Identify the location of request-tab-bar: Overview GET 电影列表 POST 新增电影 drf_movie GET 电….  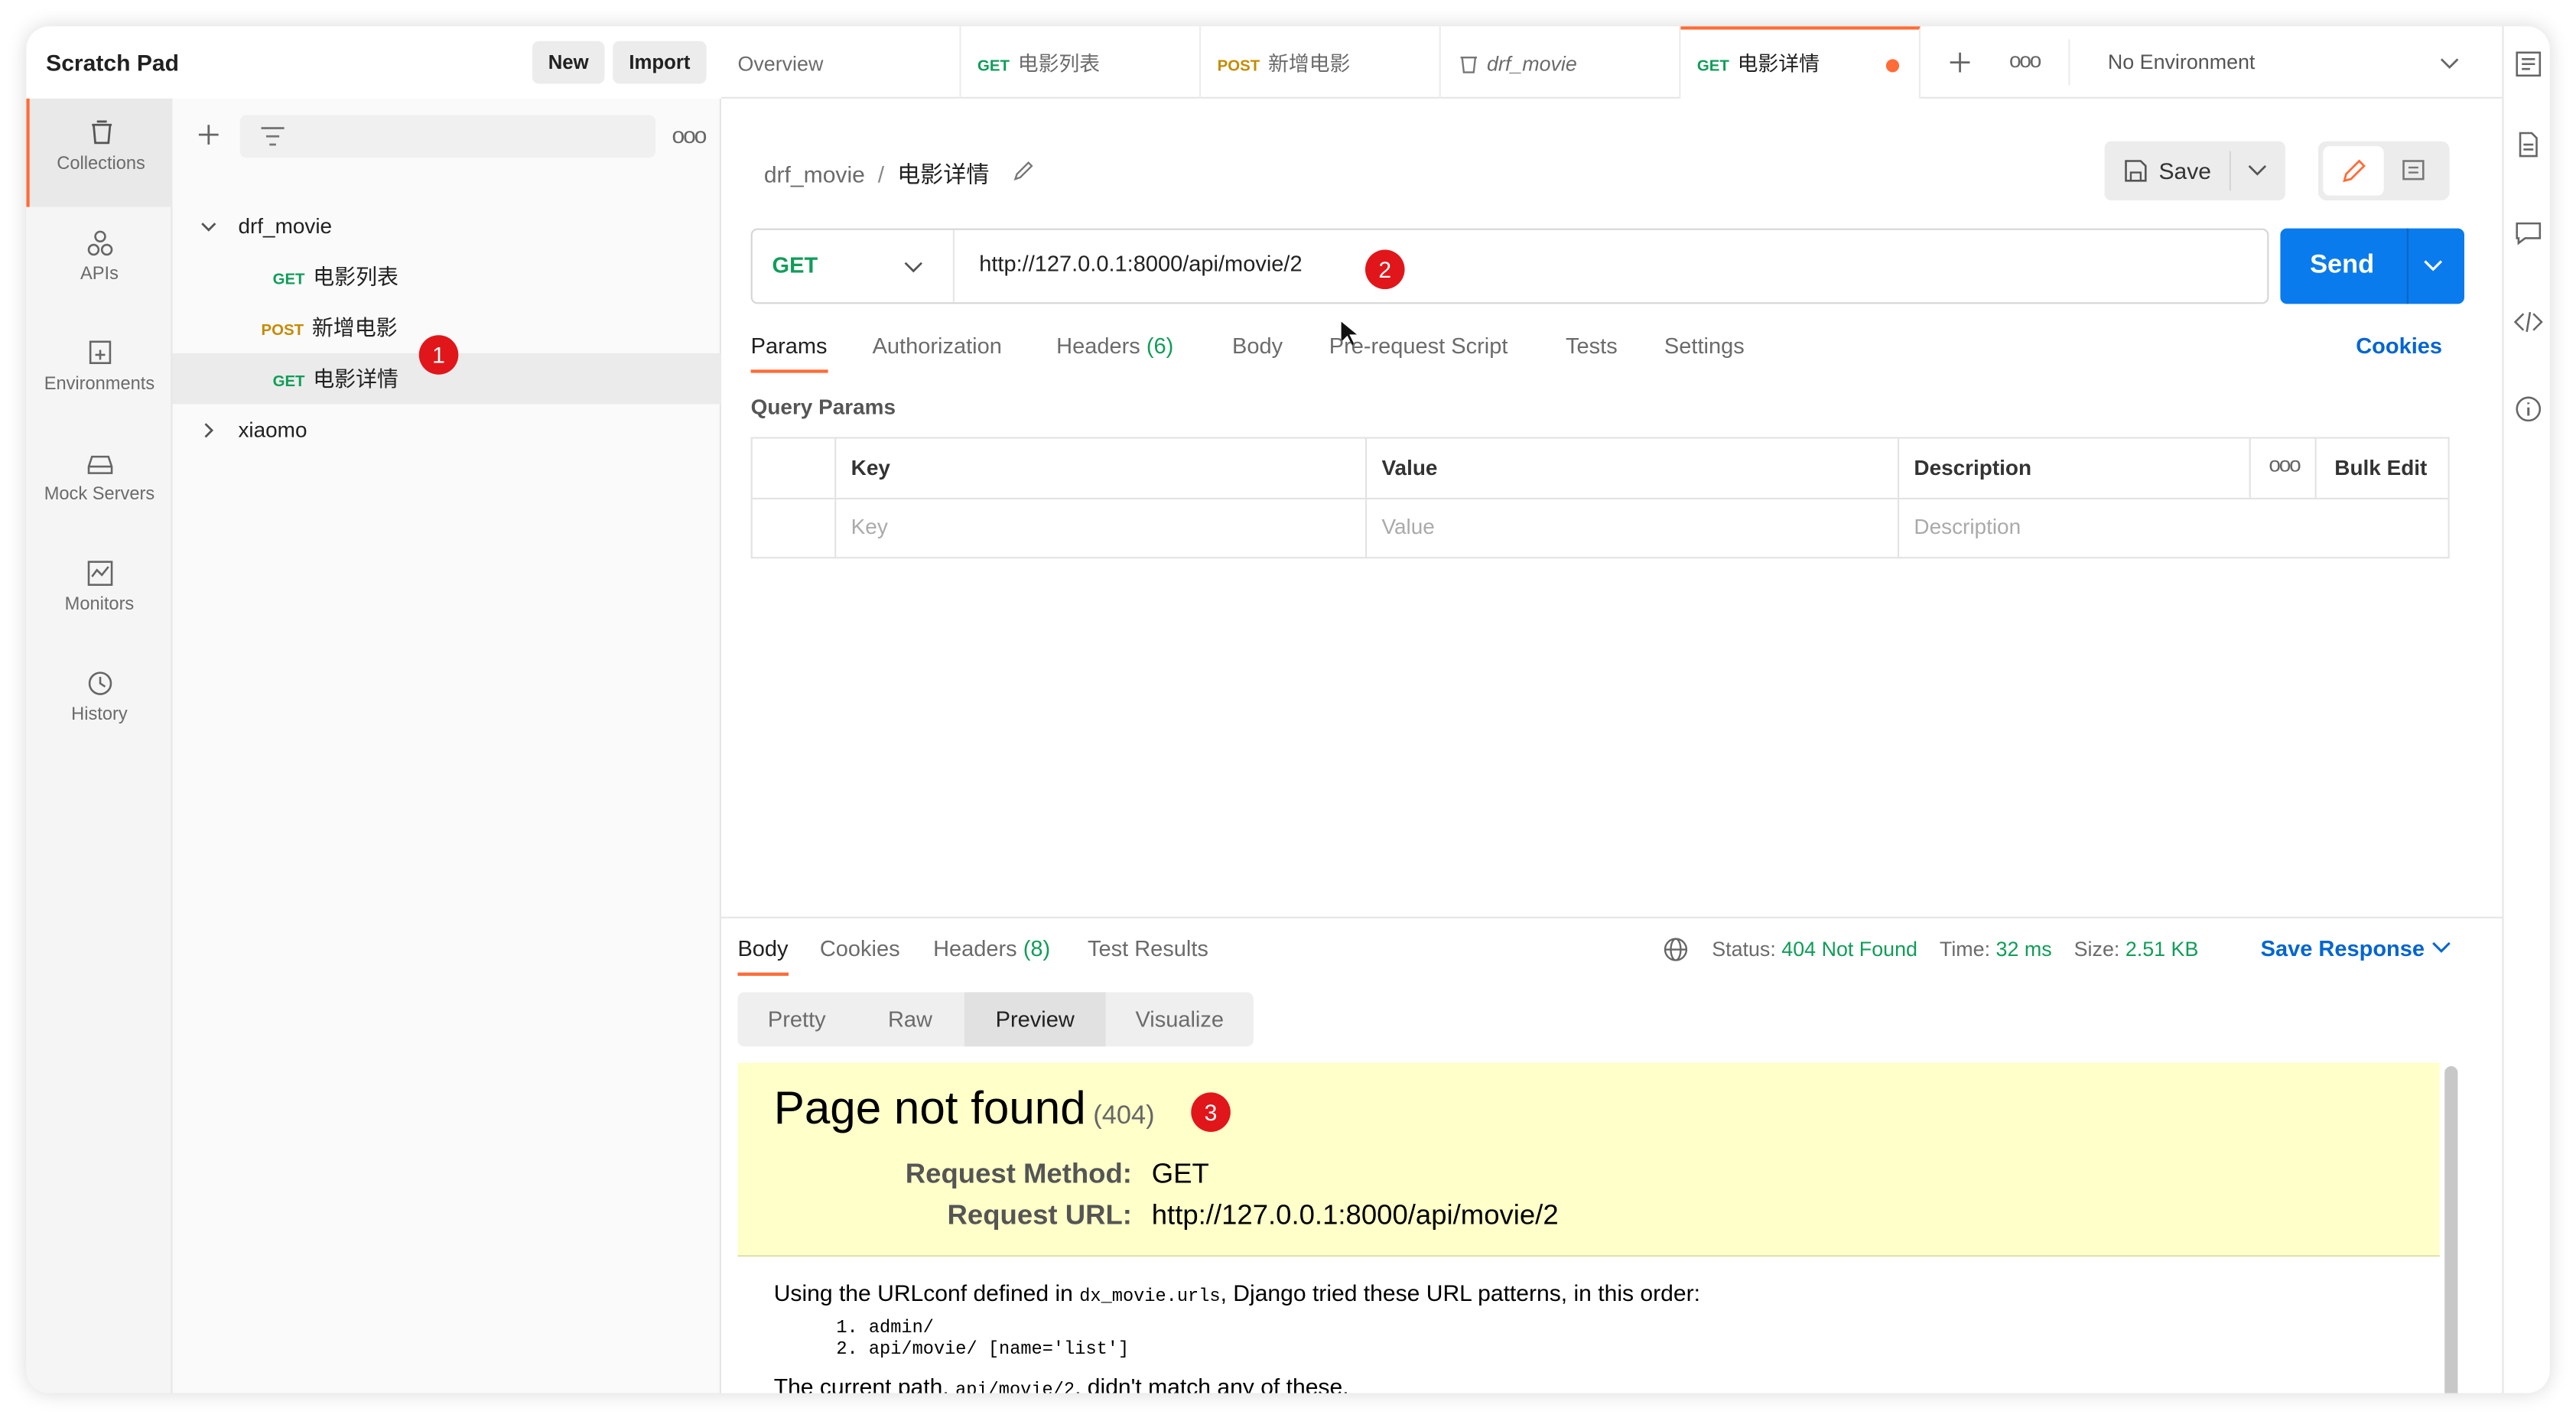
(1611, 63).